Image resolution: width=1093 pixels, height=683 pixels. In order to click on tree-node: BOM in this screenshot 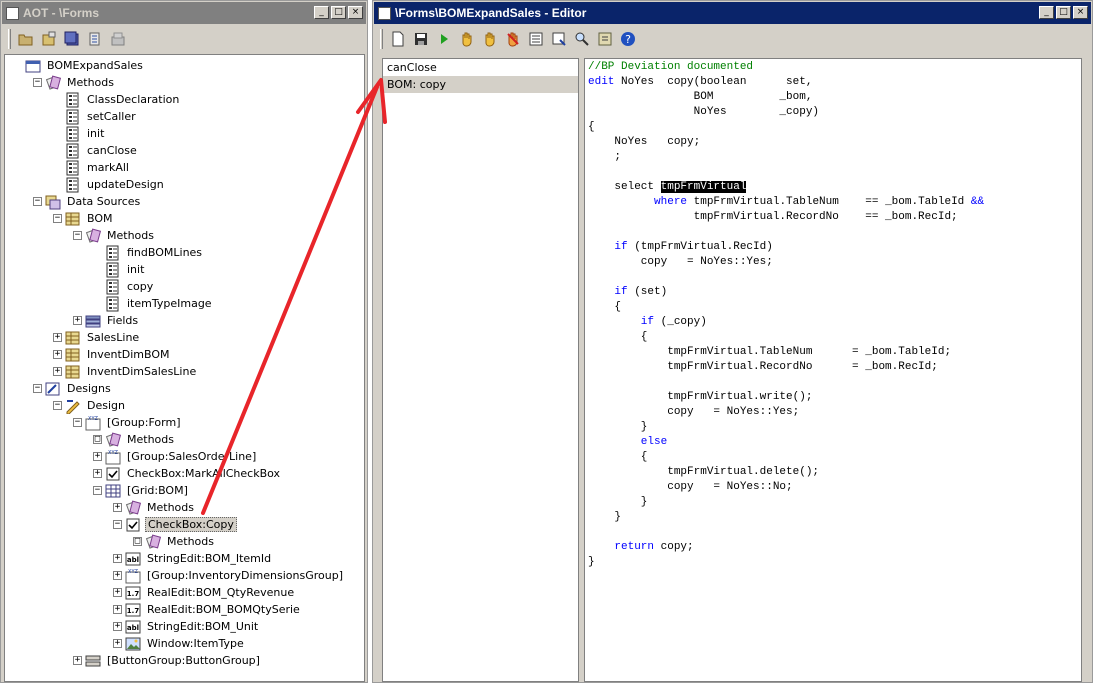, I will do `click(90, 218)`.